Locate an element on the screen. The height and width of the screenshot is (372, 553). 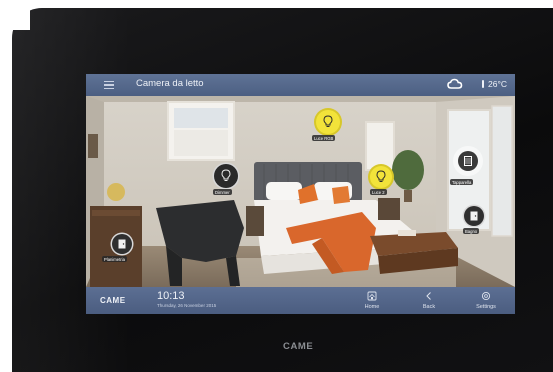
thermometer-icon is located at coordinates (483, 84).